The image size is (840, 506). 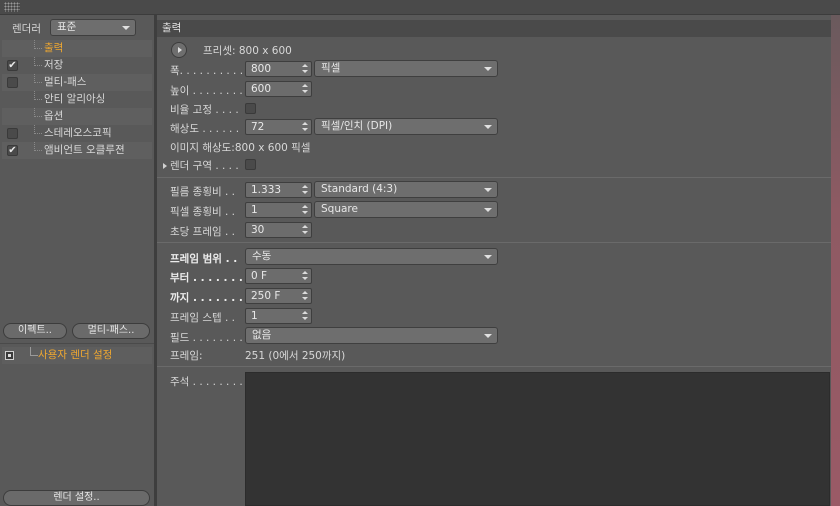 I want to click on renderer-dropdown: 표준, so click(x=93, y=27).